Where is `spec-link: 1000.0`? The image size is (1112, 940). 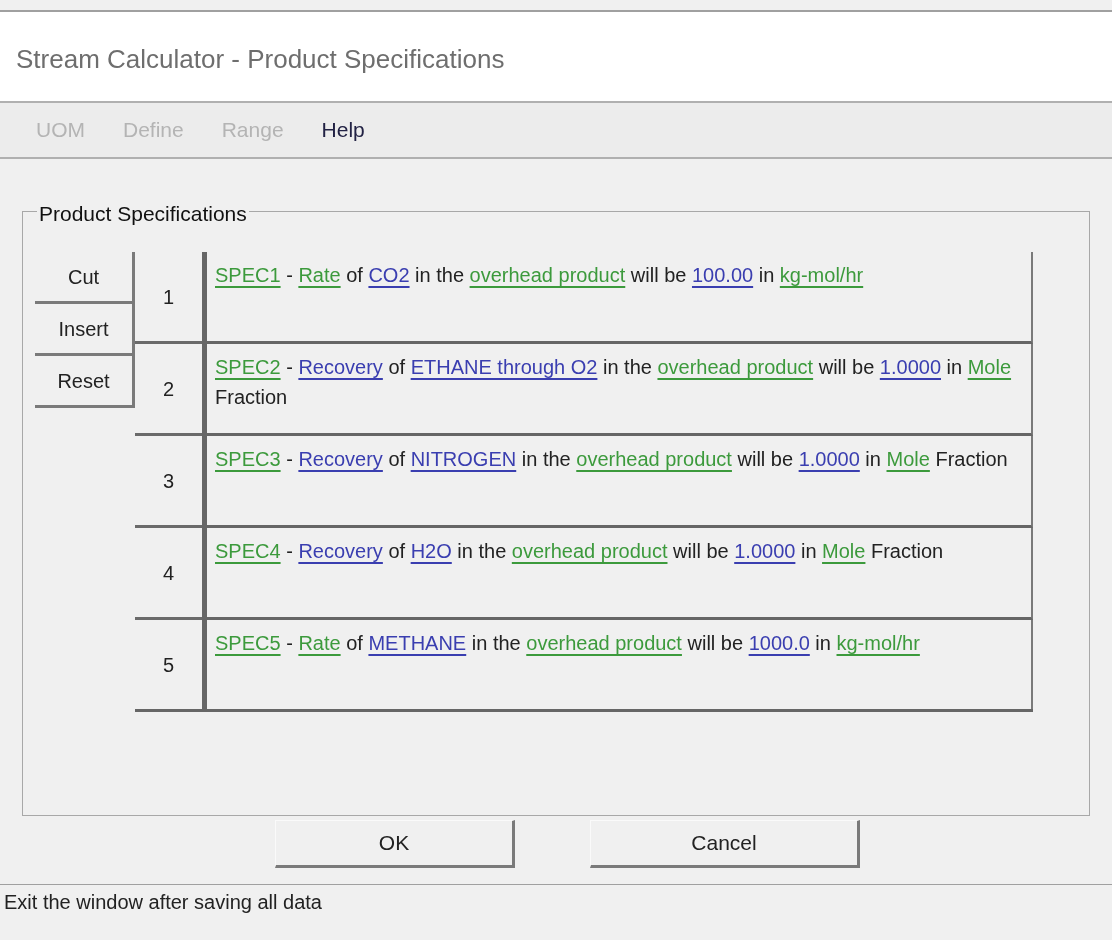 spec-link: 1000.0 is located at coordinates (779, 643).